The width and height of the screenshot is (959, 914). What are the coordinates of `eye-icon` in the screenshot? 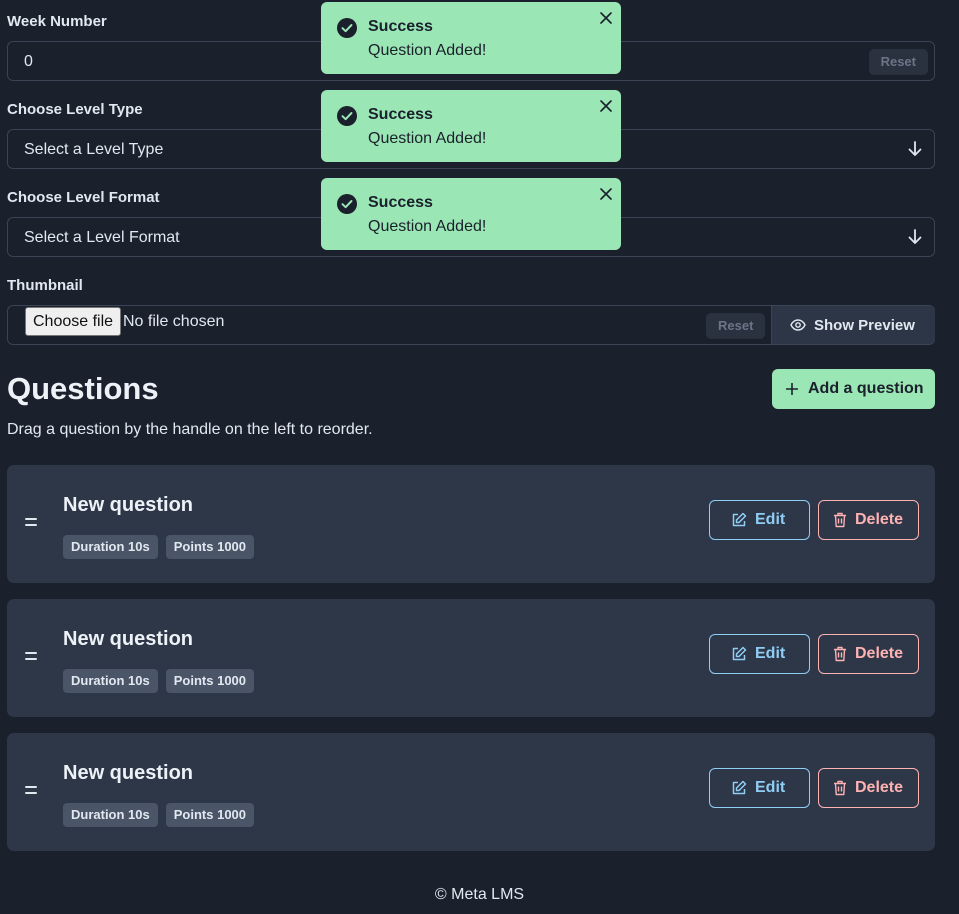 It's located at (798, 325).